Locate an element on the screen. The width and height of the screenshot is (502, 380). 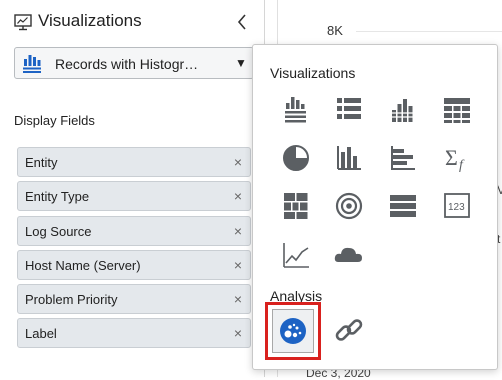
panel-header: Visualizations is located at coordinates (132, 22).